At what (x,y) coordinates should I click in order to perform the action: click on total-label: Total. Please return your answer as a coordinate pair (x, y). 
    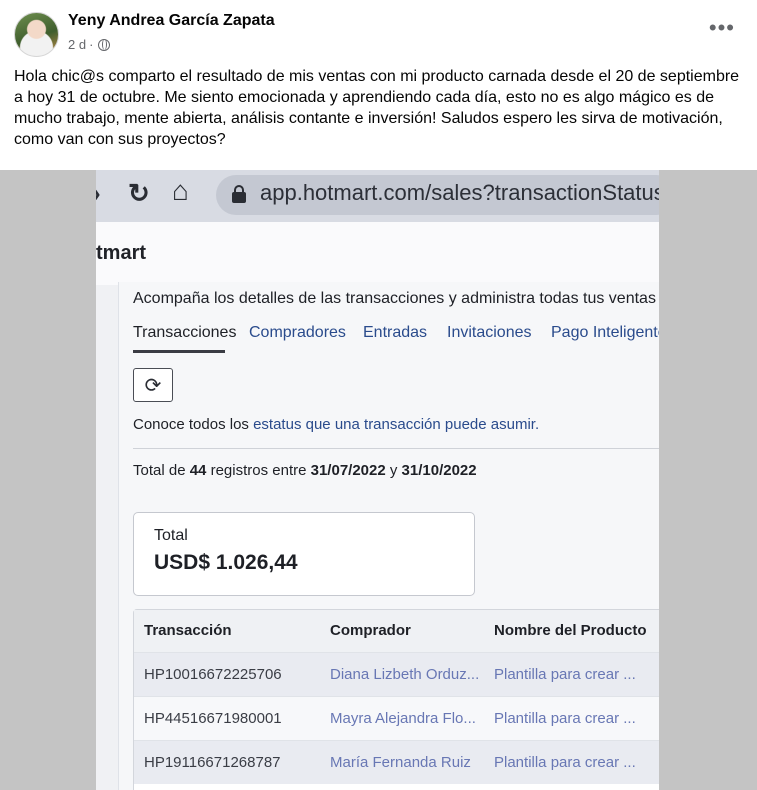
    Looking at the image, I should click on (171, 535).